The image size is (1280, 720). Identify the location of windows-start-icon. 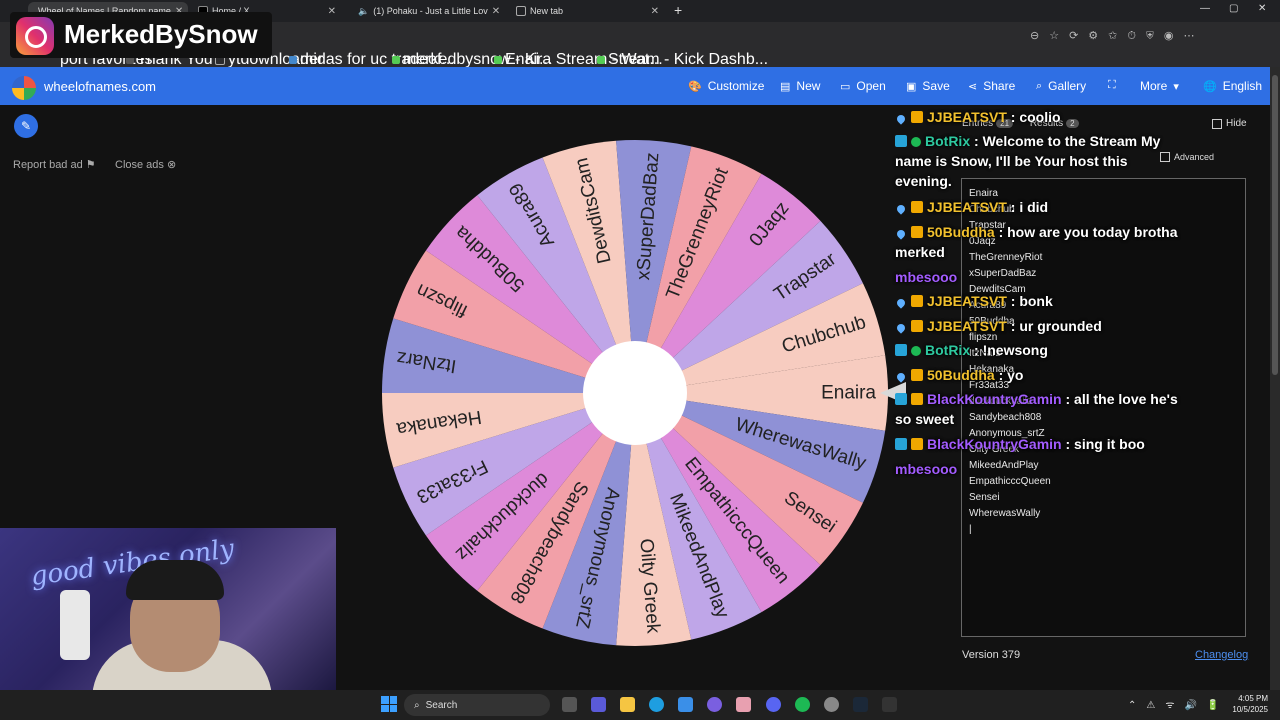
(389, 704).